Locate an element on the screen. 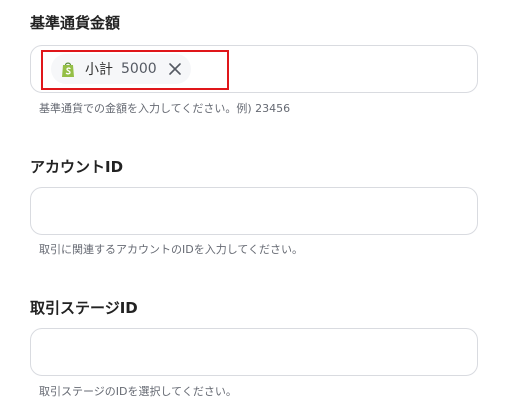 This screenshot has height=410, width=526. chip-label: 小計 is located at coordinates (99, 70).